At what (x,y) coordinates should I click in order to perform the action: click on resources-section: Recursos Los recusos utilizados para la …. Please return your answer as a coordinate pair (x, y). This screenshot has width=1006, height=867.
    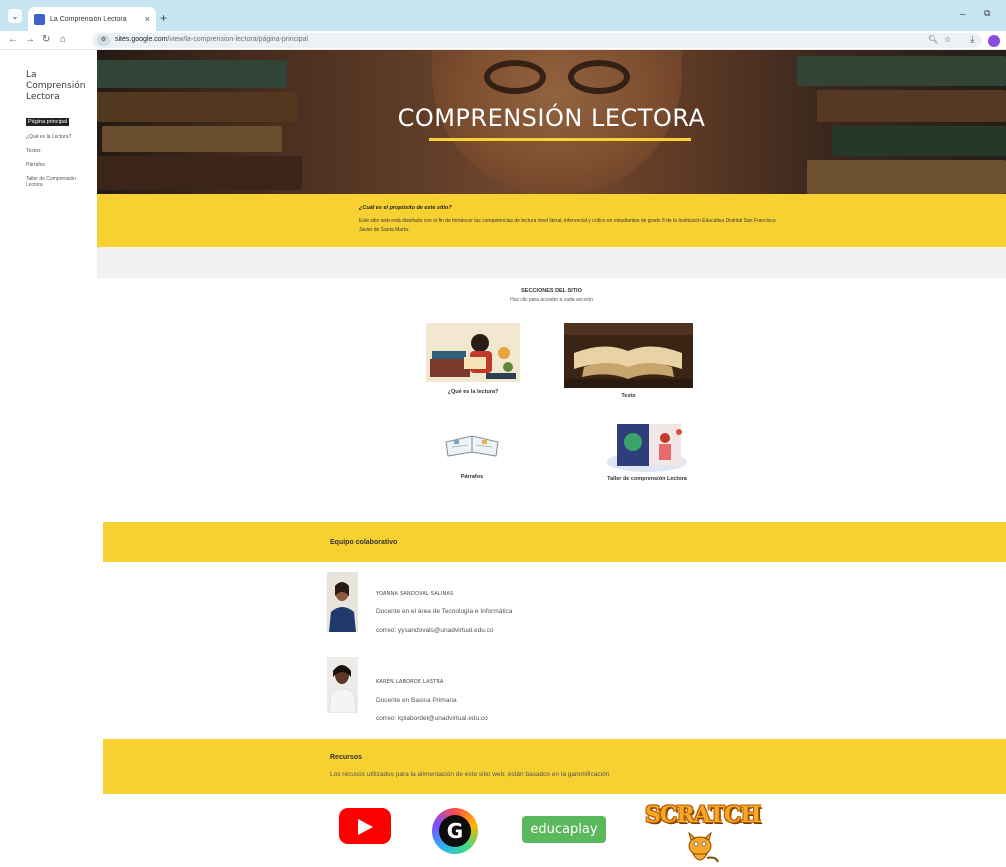
    Looking at the image, I should click on (554, 766).